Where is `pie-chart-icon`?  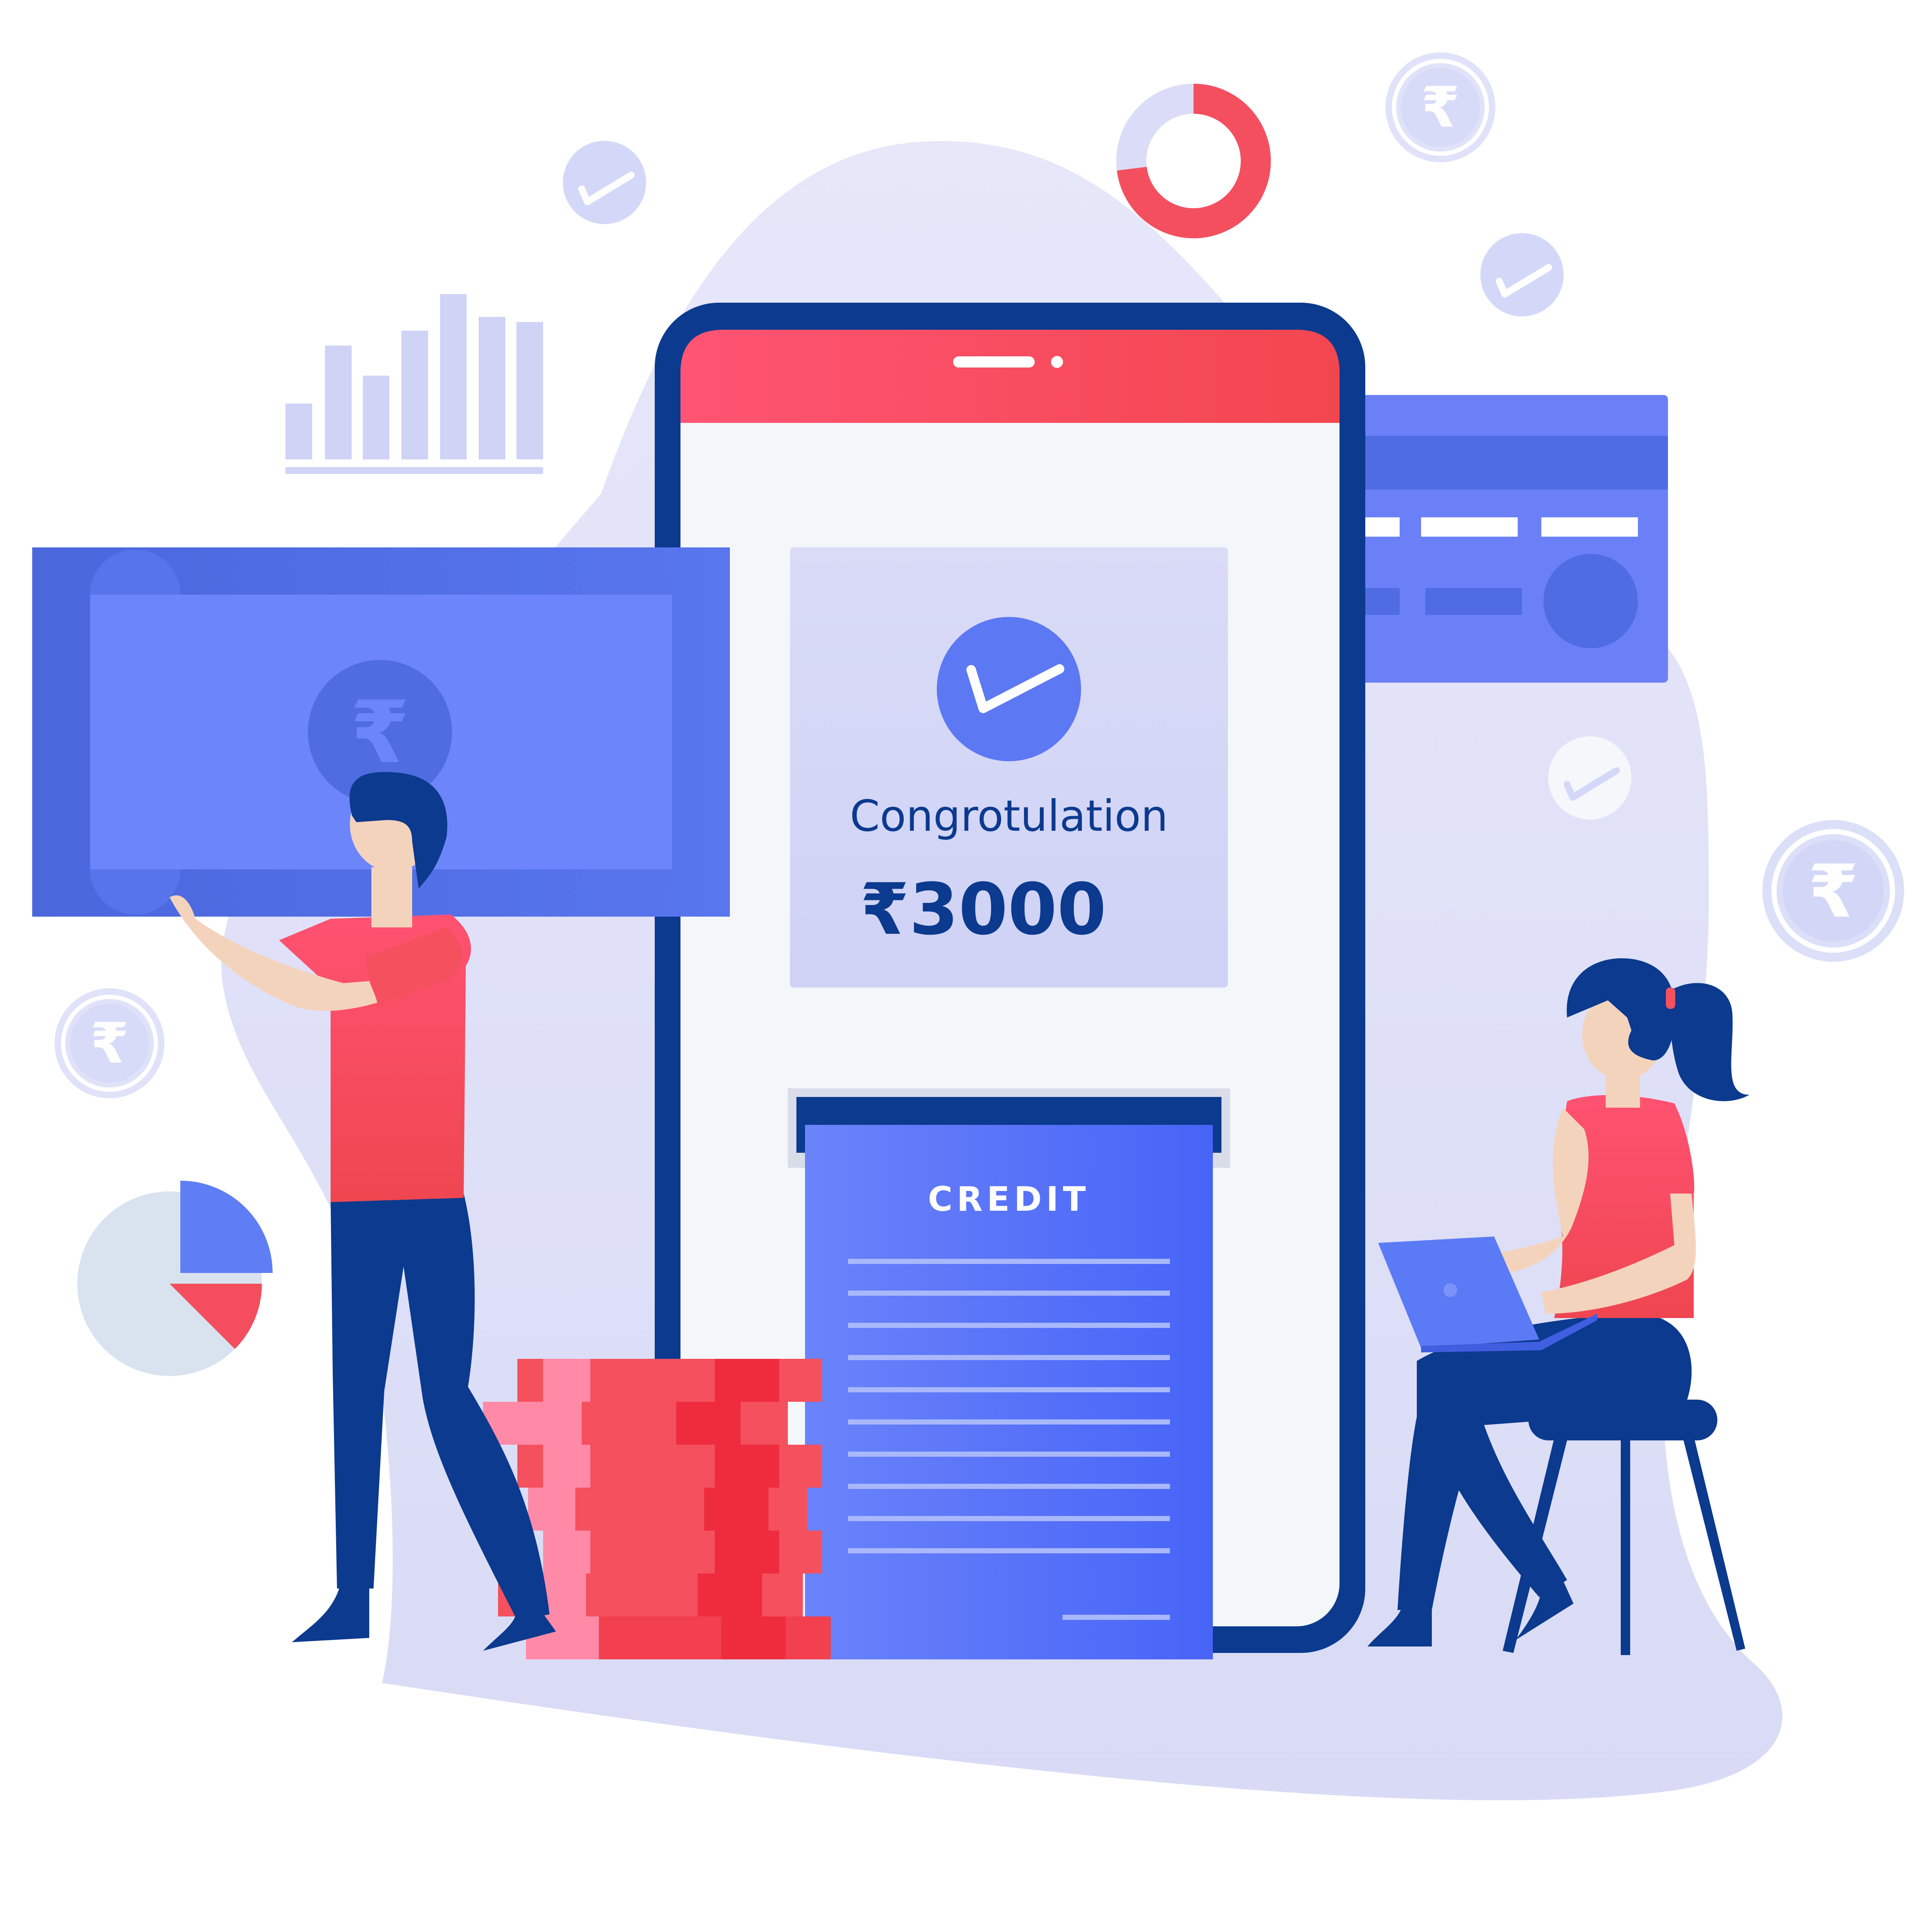
pie-chart-icon is located at coordinates (175, 1279).